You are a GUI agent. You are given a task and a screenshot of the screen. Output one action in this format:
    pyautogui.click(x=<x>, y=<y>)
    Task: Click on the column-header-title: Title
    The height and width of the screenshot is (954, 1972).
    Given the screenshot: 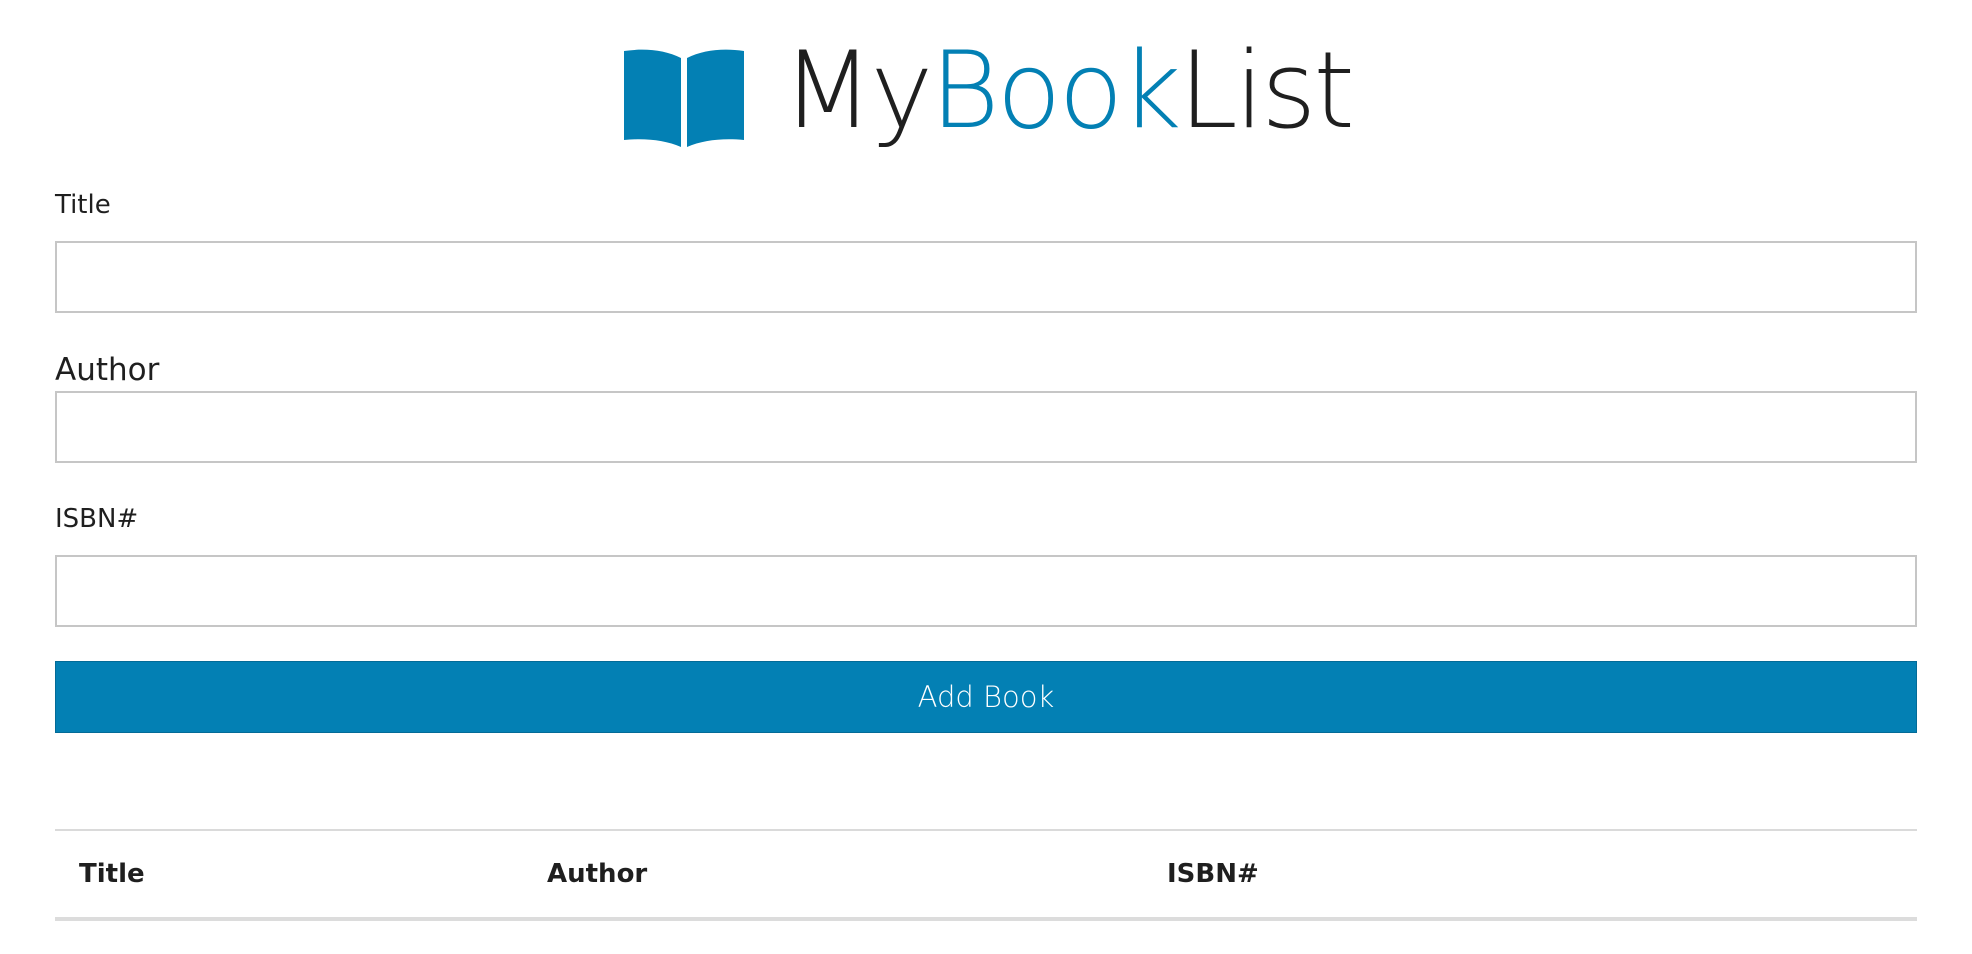 What is the action you would take?
    pyautogui.click(x=112, y=874)
    